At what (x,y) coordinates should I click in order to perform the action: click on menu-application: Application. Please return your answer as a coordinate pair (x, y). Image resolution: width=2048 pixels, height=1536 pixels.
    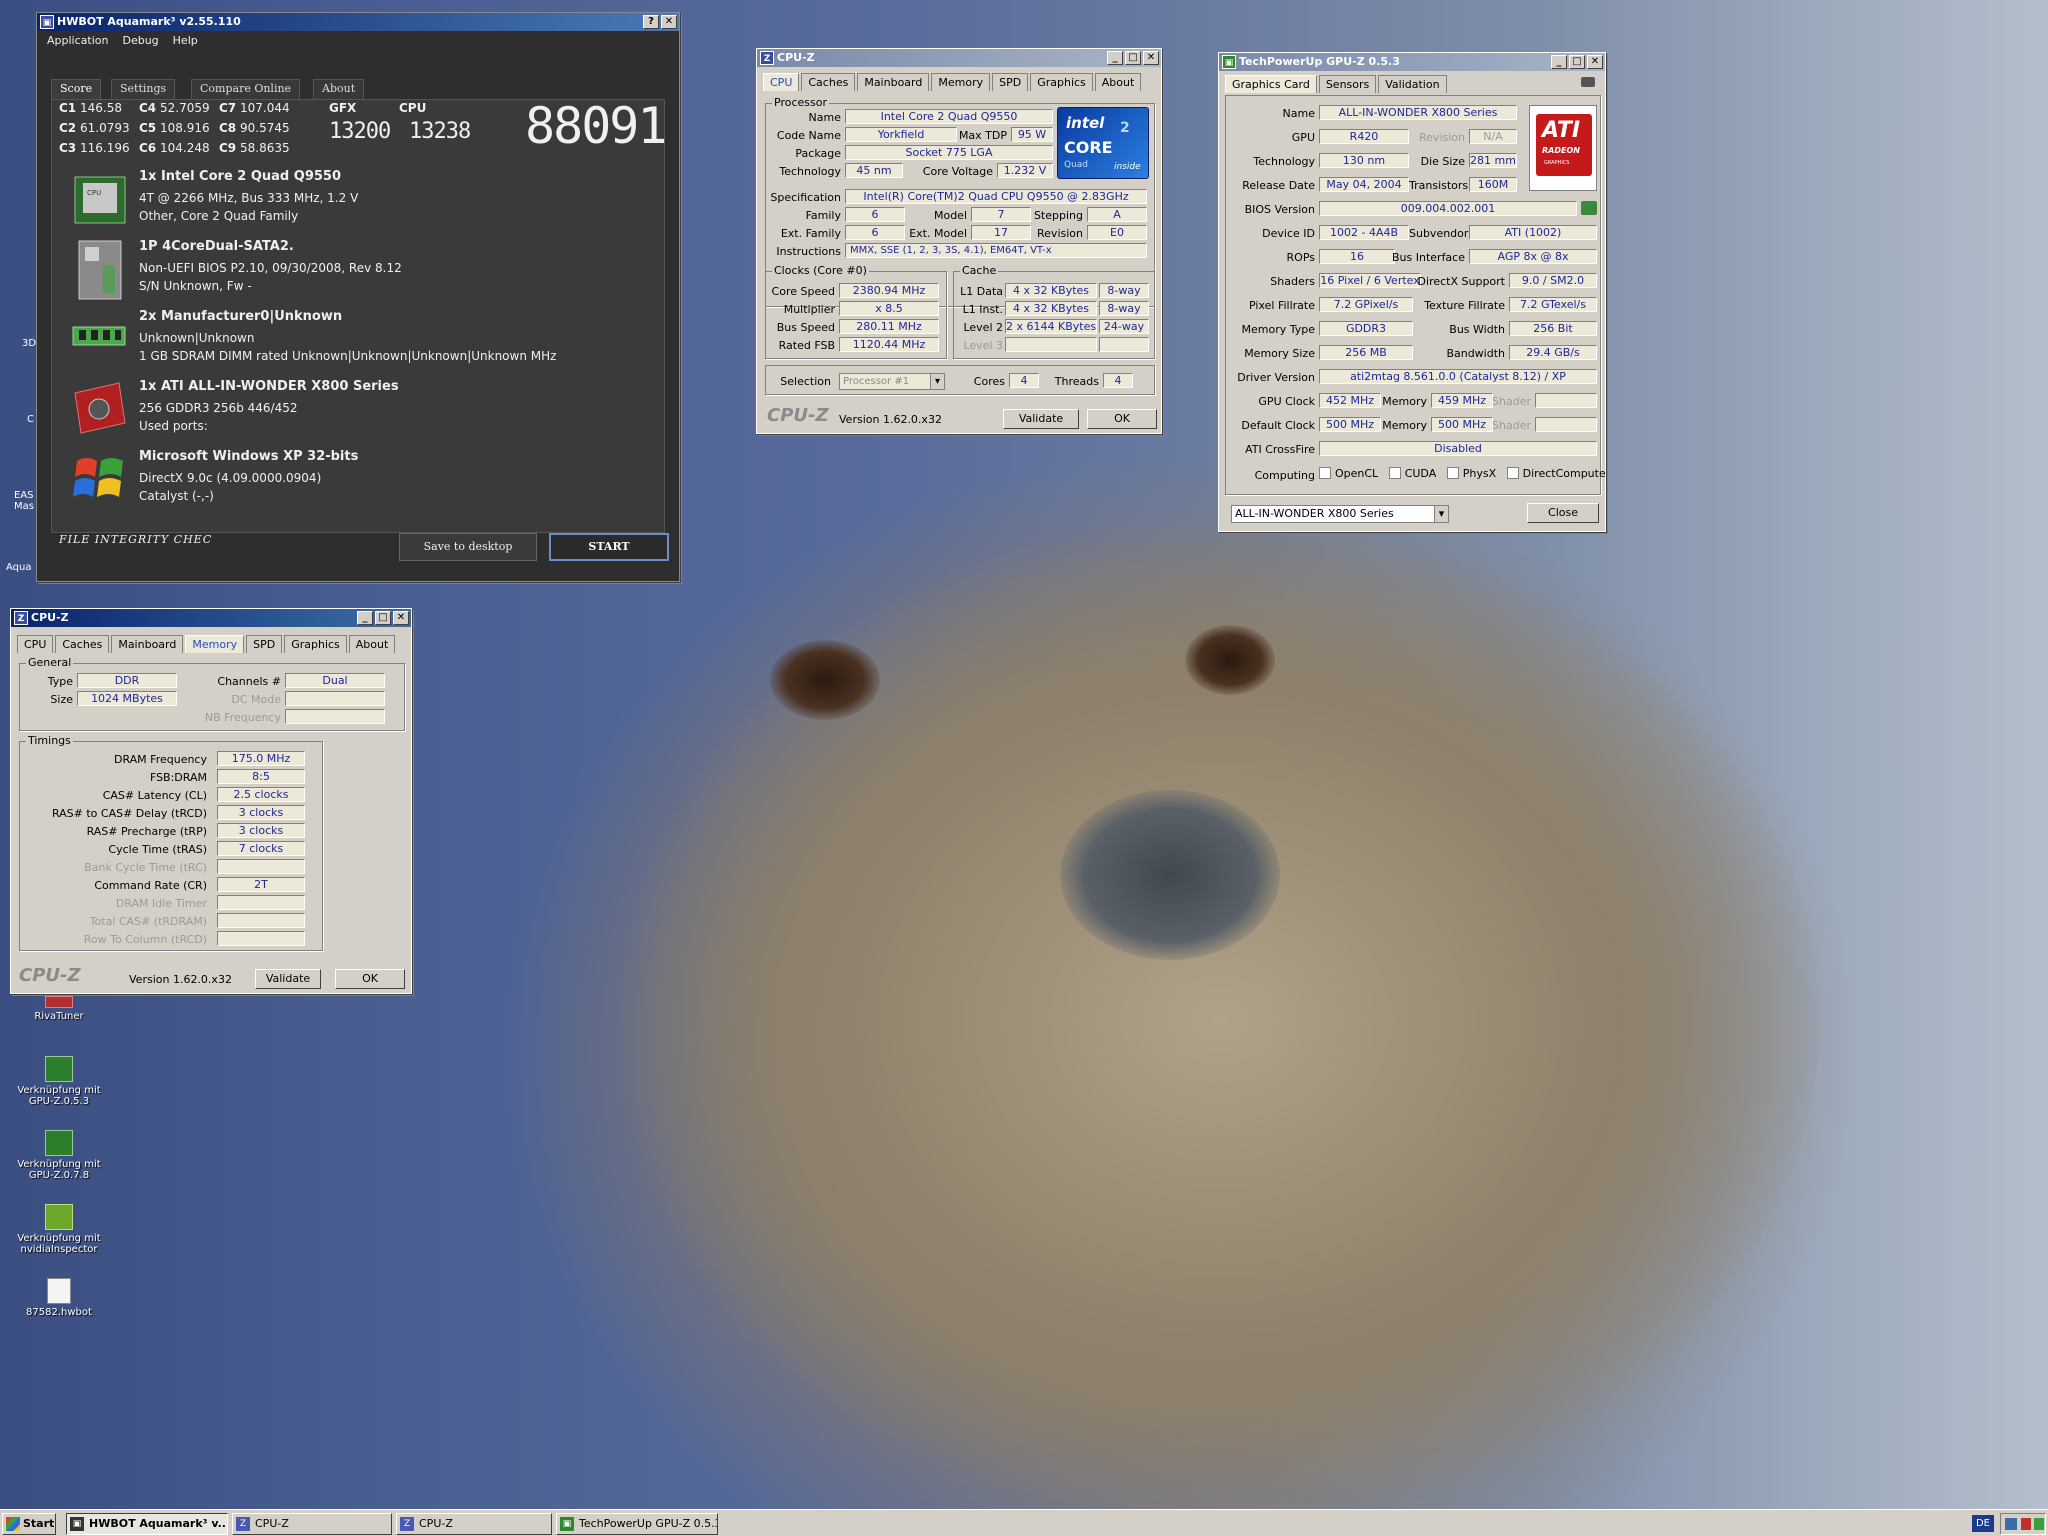
    Looking at the image, I should click on (77, 40).